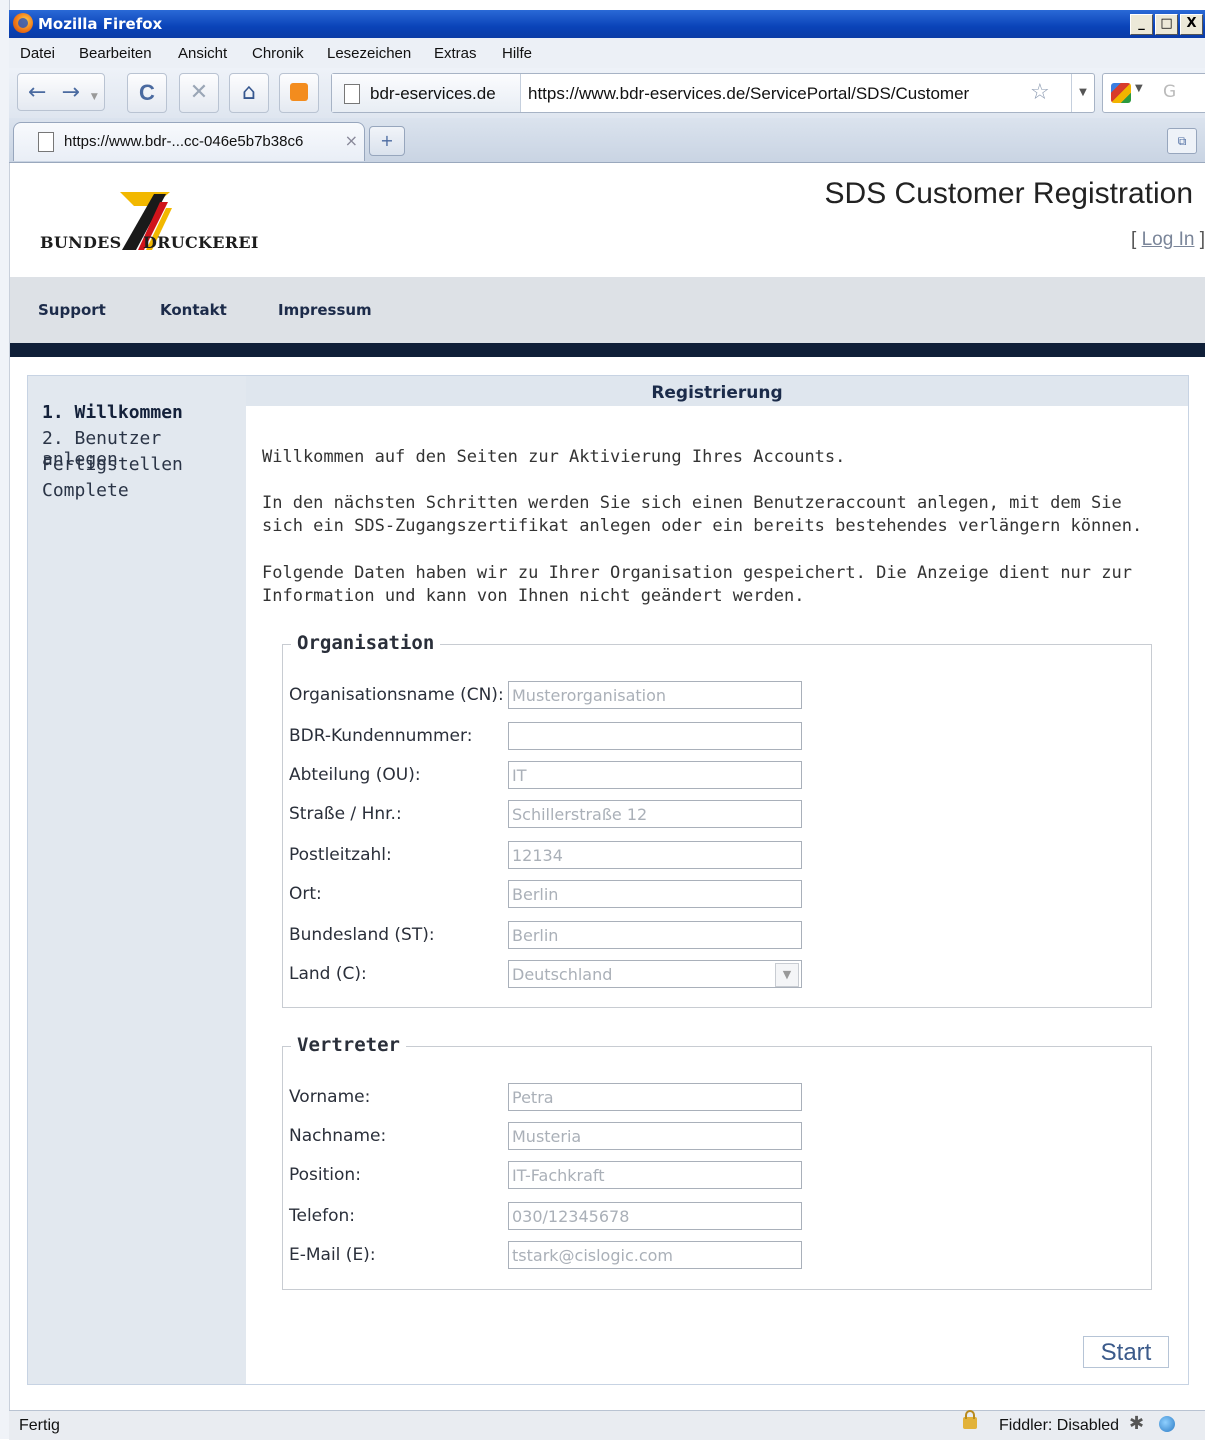 This screenshot has width=1205, height=1440. I want to click on menu-hilfe: Hilfe, so click(517, 53).